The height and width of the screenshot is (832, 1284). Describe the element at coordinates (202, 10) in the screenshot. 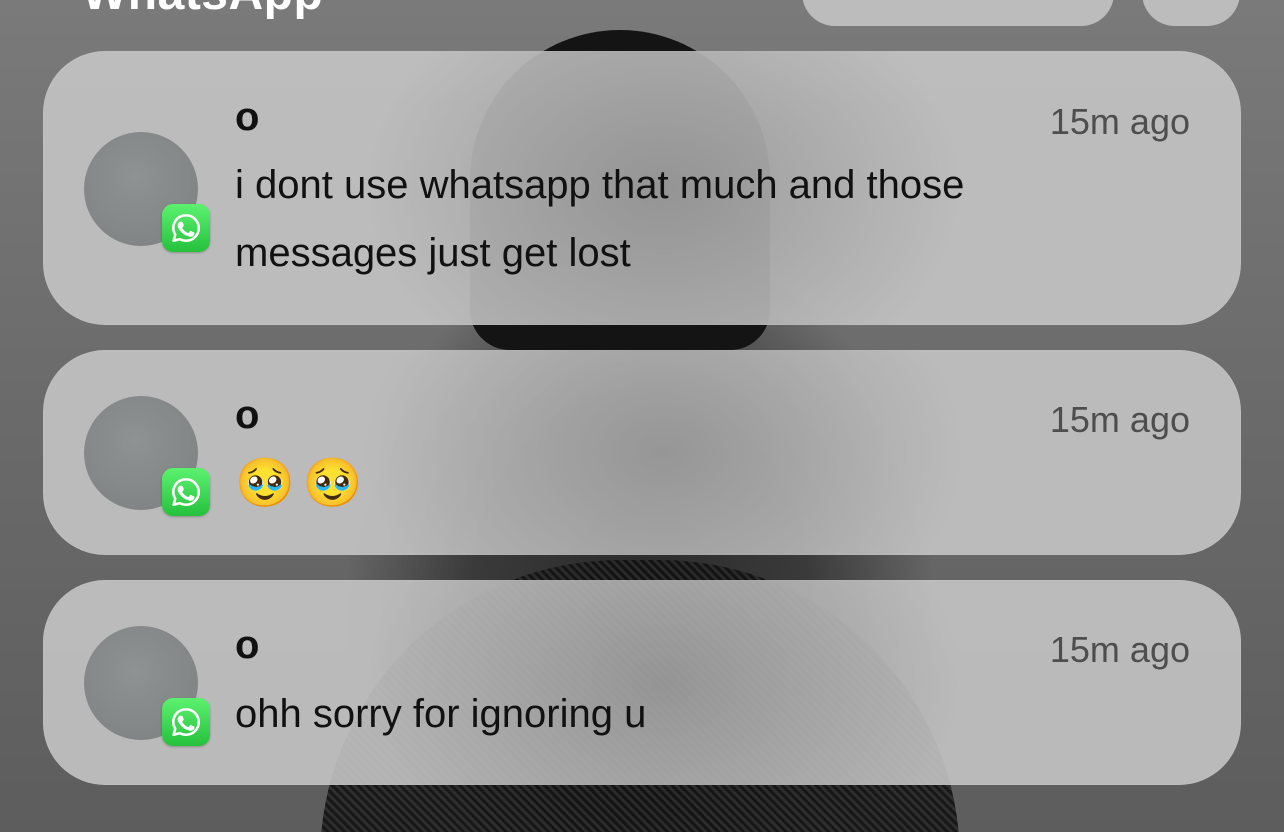

I see `stack-title: WhatsApp` at that location.